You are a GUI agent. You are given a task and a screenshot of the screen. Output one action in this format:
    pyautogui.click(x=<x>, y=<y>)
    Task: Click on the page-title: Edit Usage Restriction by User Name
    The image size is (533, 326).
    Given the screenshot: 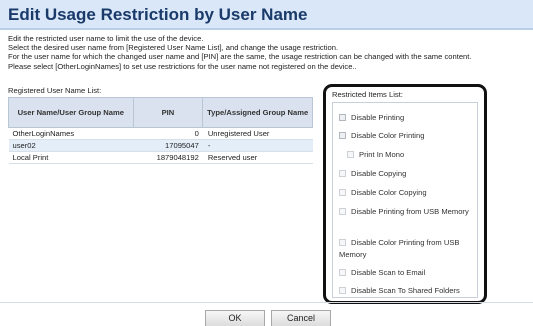 What is the action you would take?
    pyautogui.click(x=158, y=14)
    